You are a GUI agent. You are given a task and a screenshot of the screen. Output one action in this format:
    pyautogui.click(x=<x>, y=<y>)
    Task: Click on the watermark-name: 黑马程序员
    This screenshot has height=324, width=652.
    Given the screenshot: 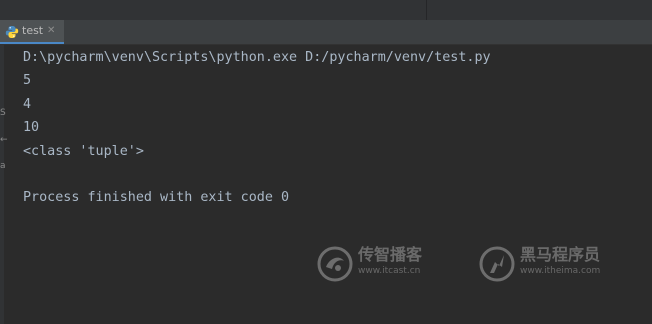 What is the action you would take?
    pyautogui.click(x=560, y=254)
    